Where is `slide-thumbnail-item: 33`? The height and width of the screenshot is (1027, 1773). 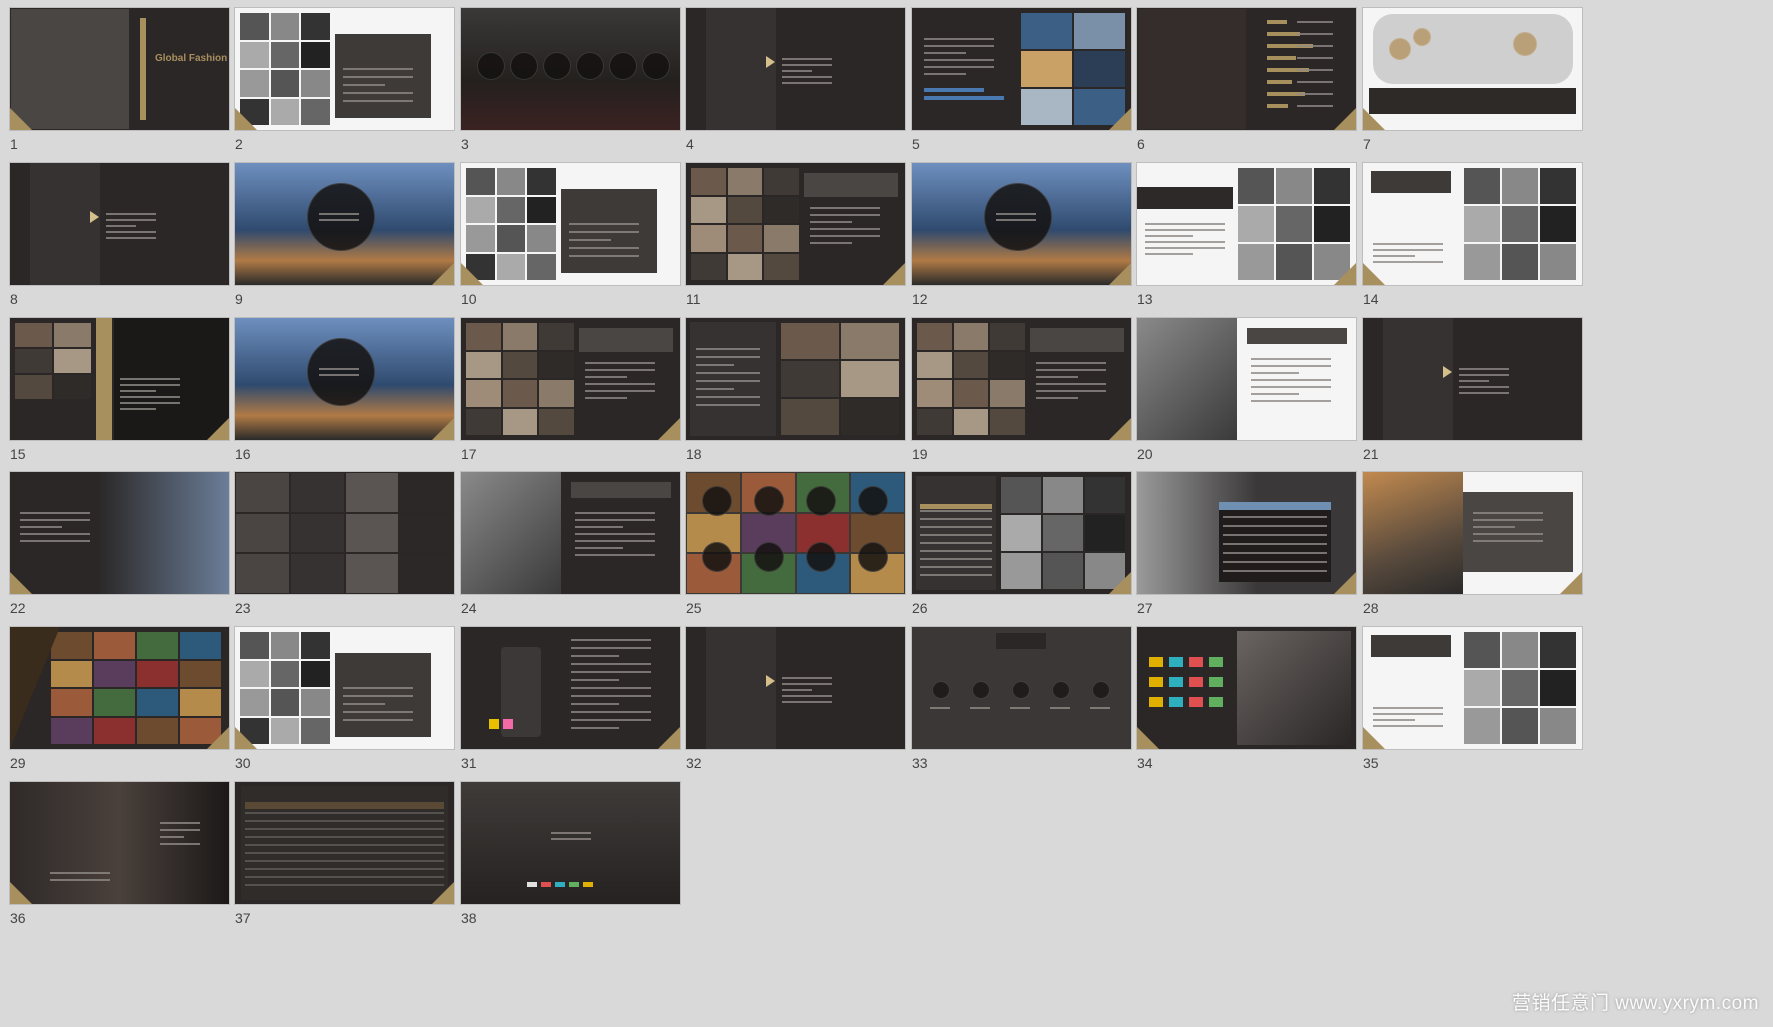 slide-thumbnail-item: 33 is located at coordinates (1021, 707).